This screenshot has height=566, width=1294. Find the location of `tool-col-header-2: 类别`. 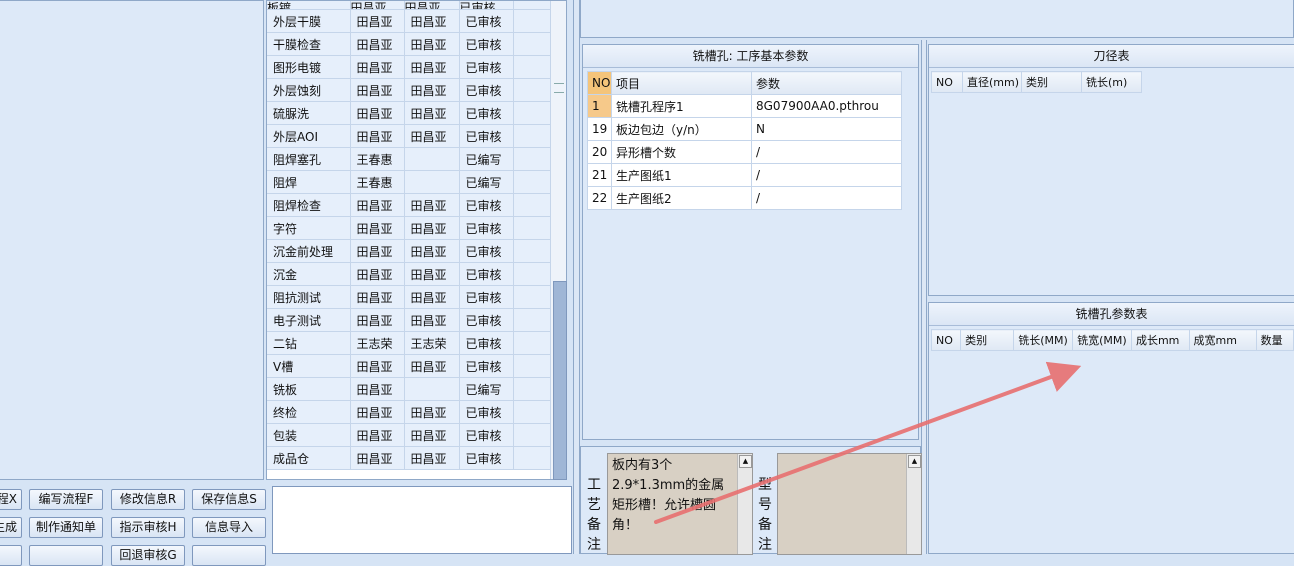

tool-col-header-2: 类别 is located at coordinates (1051, 82).